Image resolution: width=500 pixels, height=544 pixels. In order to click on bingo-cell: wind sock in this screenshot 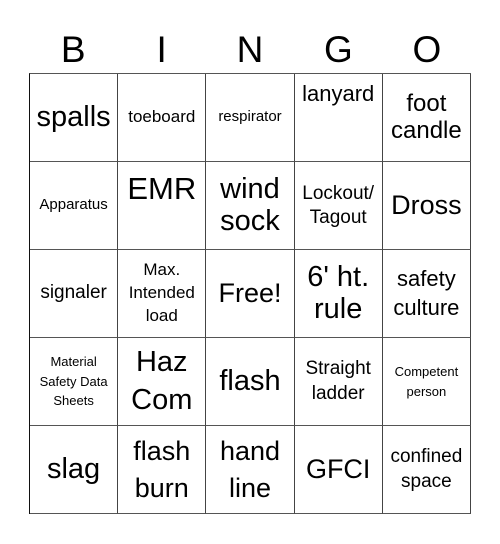, I will do `click(250, 206)`.